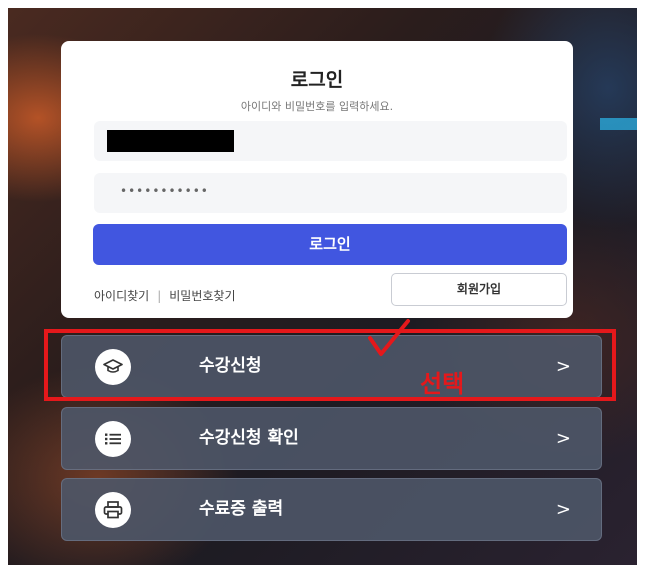  What do you see at coordinates (331, 438) in the screenshot?
I see `menu-item-registration-check: 수강신청 확인 >` at bounding box center [331, 438].